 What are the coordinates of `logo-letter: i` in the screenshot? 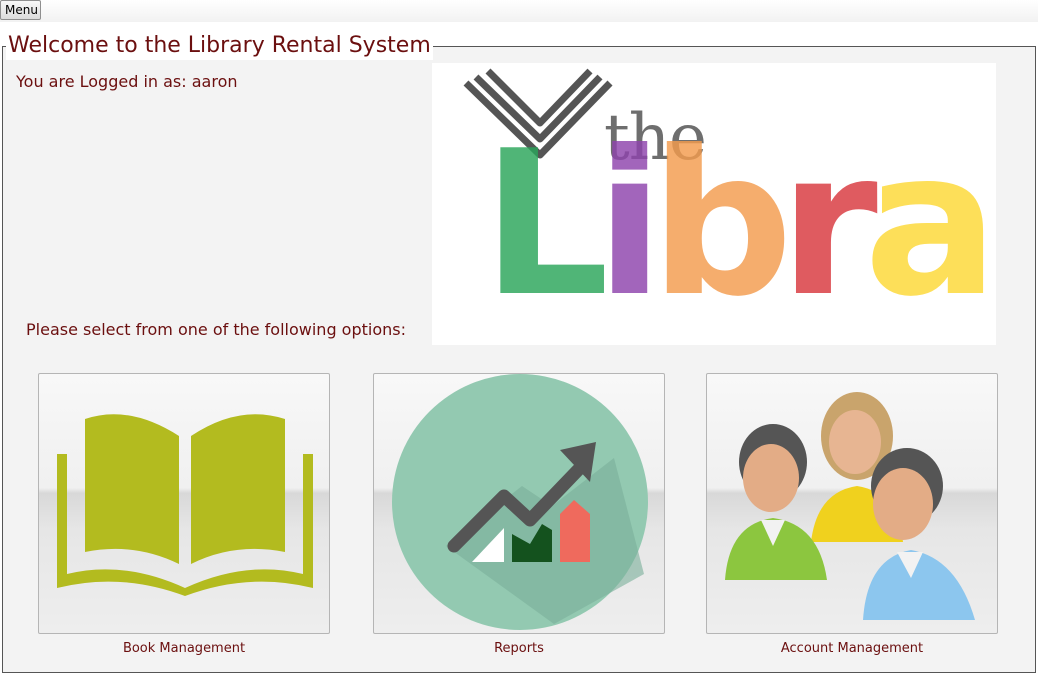 It's located at (629, 224).